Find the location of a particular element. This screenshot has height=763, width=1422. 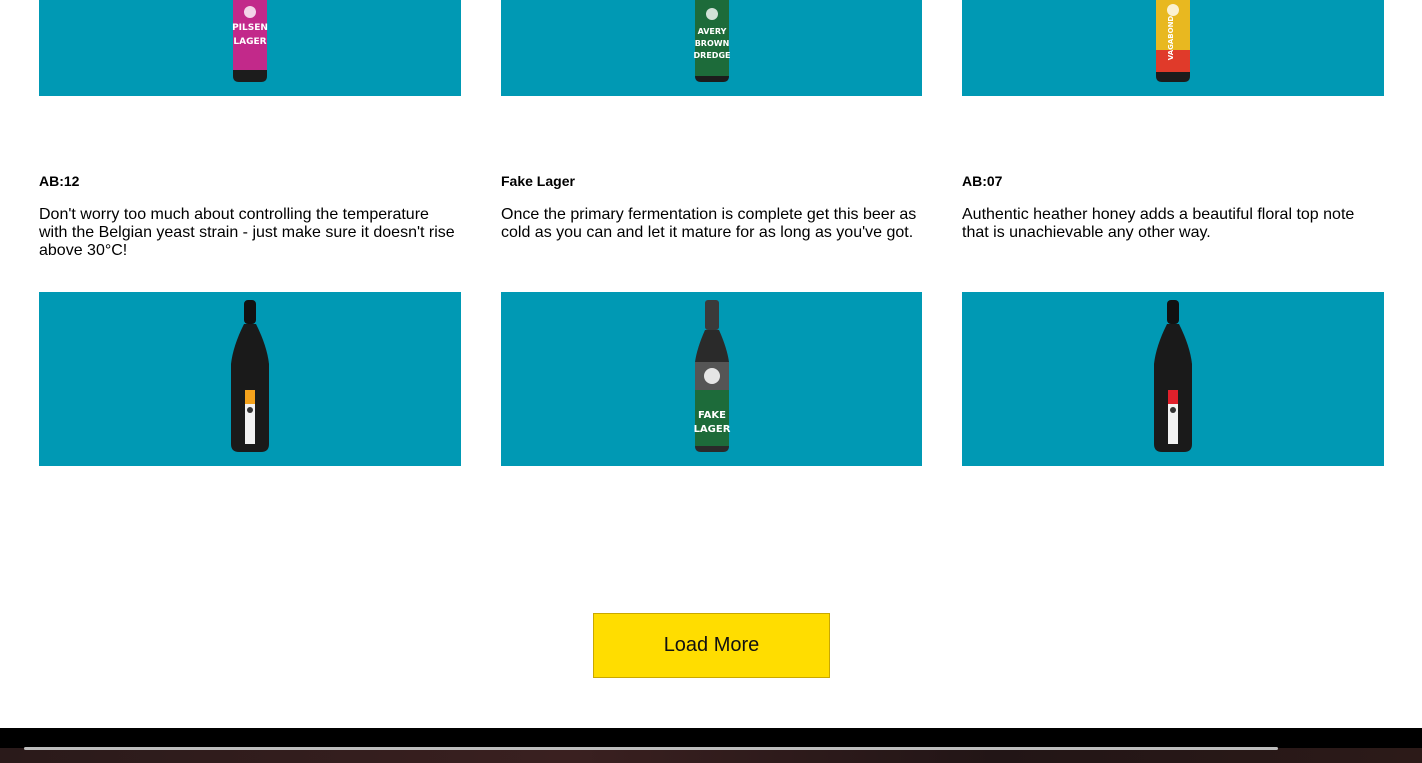

load-more-button: Load More is located at coordinates (711, 645).